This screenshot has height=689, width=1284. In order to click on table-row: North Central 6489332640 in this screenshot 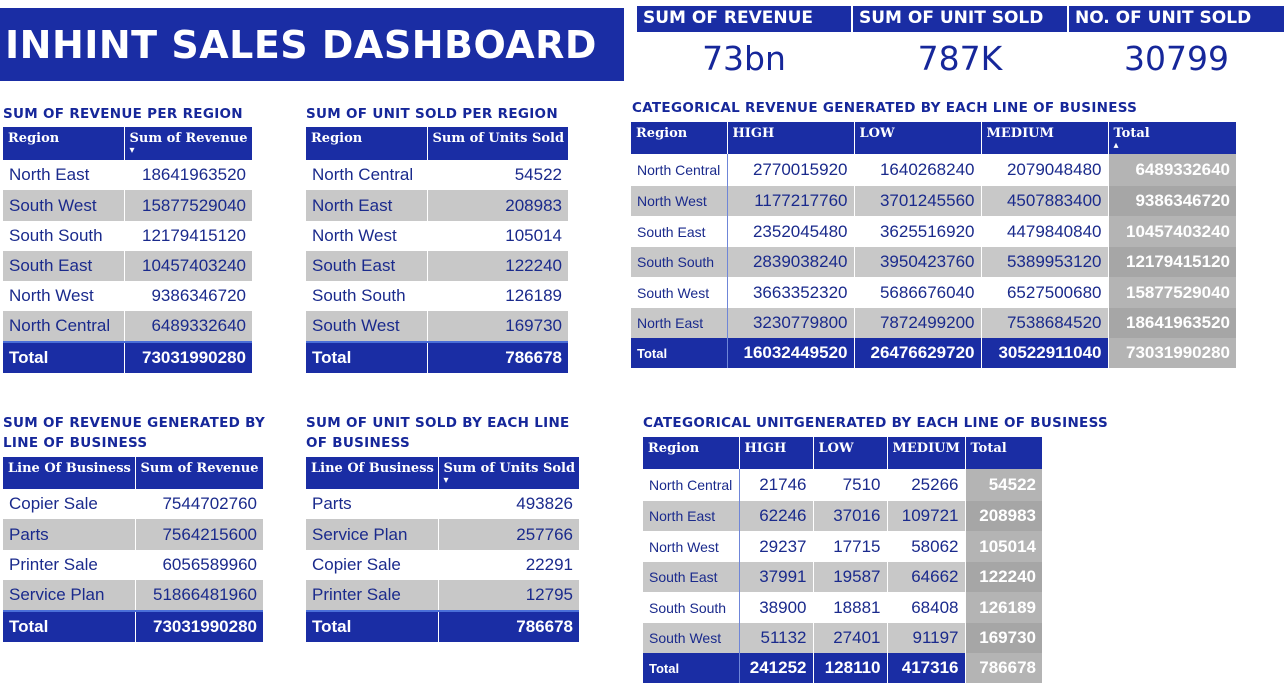, I will do `click(127, 326)`.